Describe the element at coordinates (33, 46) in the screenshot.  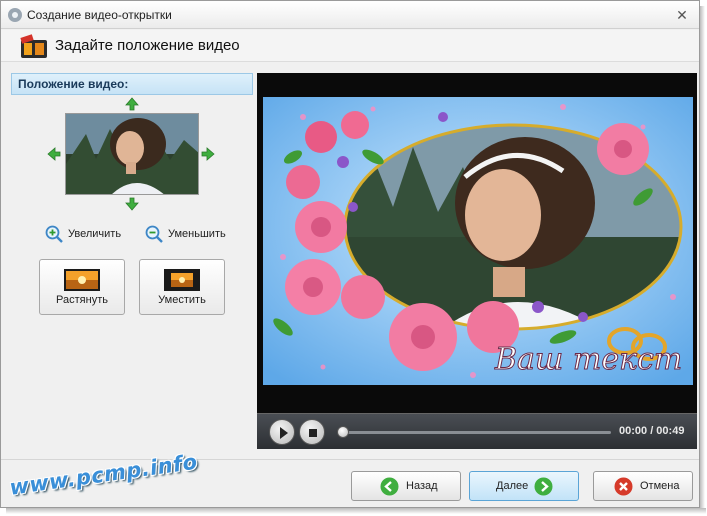
I see `film-icon` at that location.